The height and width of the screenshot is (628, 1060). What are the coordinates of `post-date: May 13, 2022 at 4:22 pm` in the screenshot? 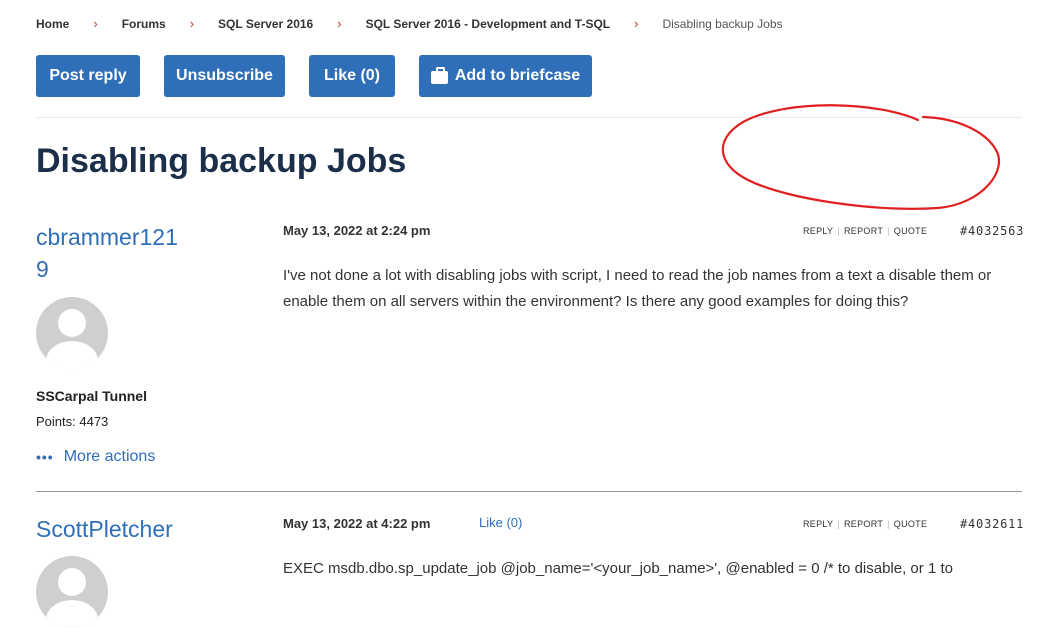 It's located at (357, 523).